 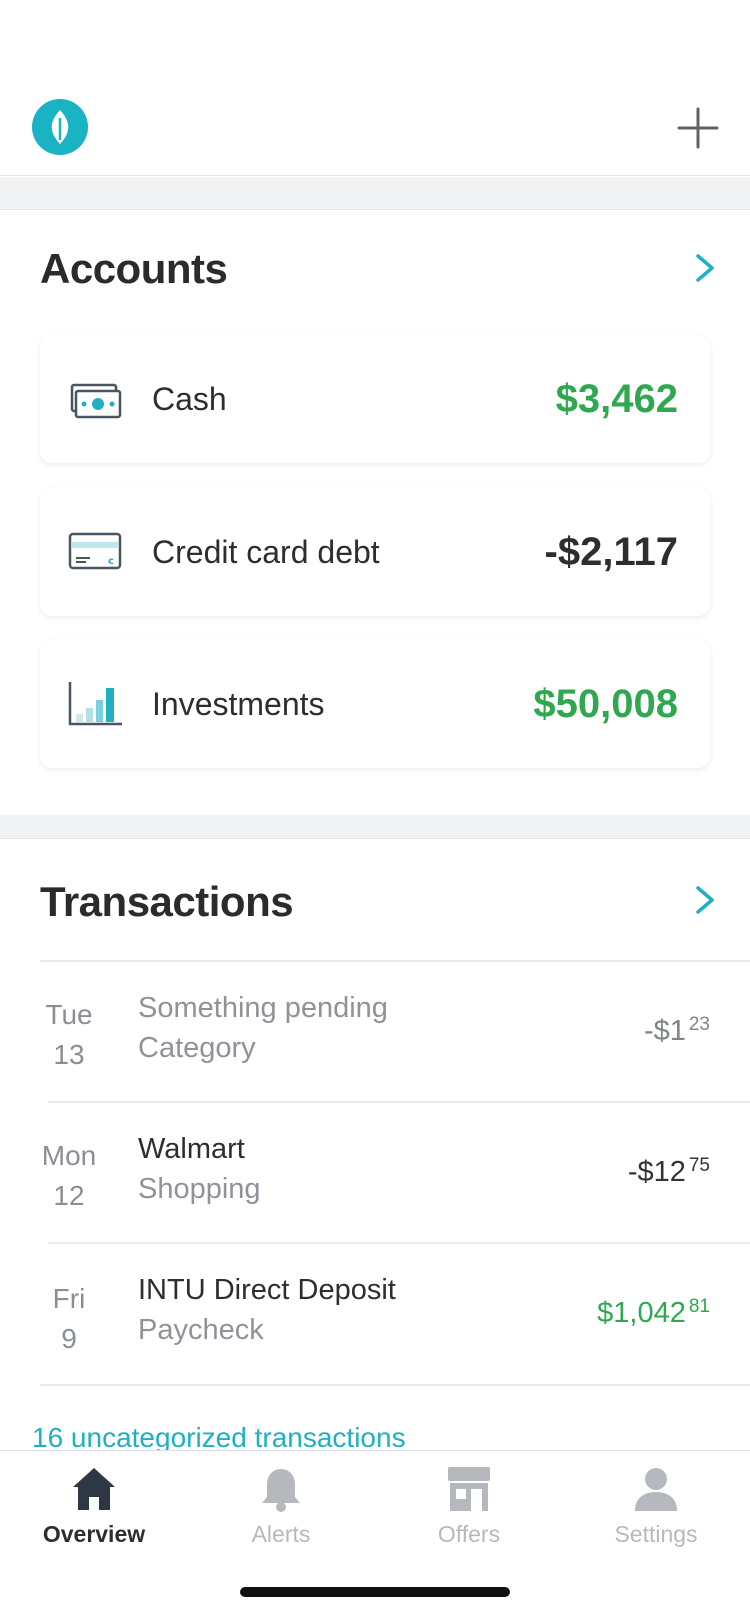 I want to click on user-icon, so click(x=656, y=1489).